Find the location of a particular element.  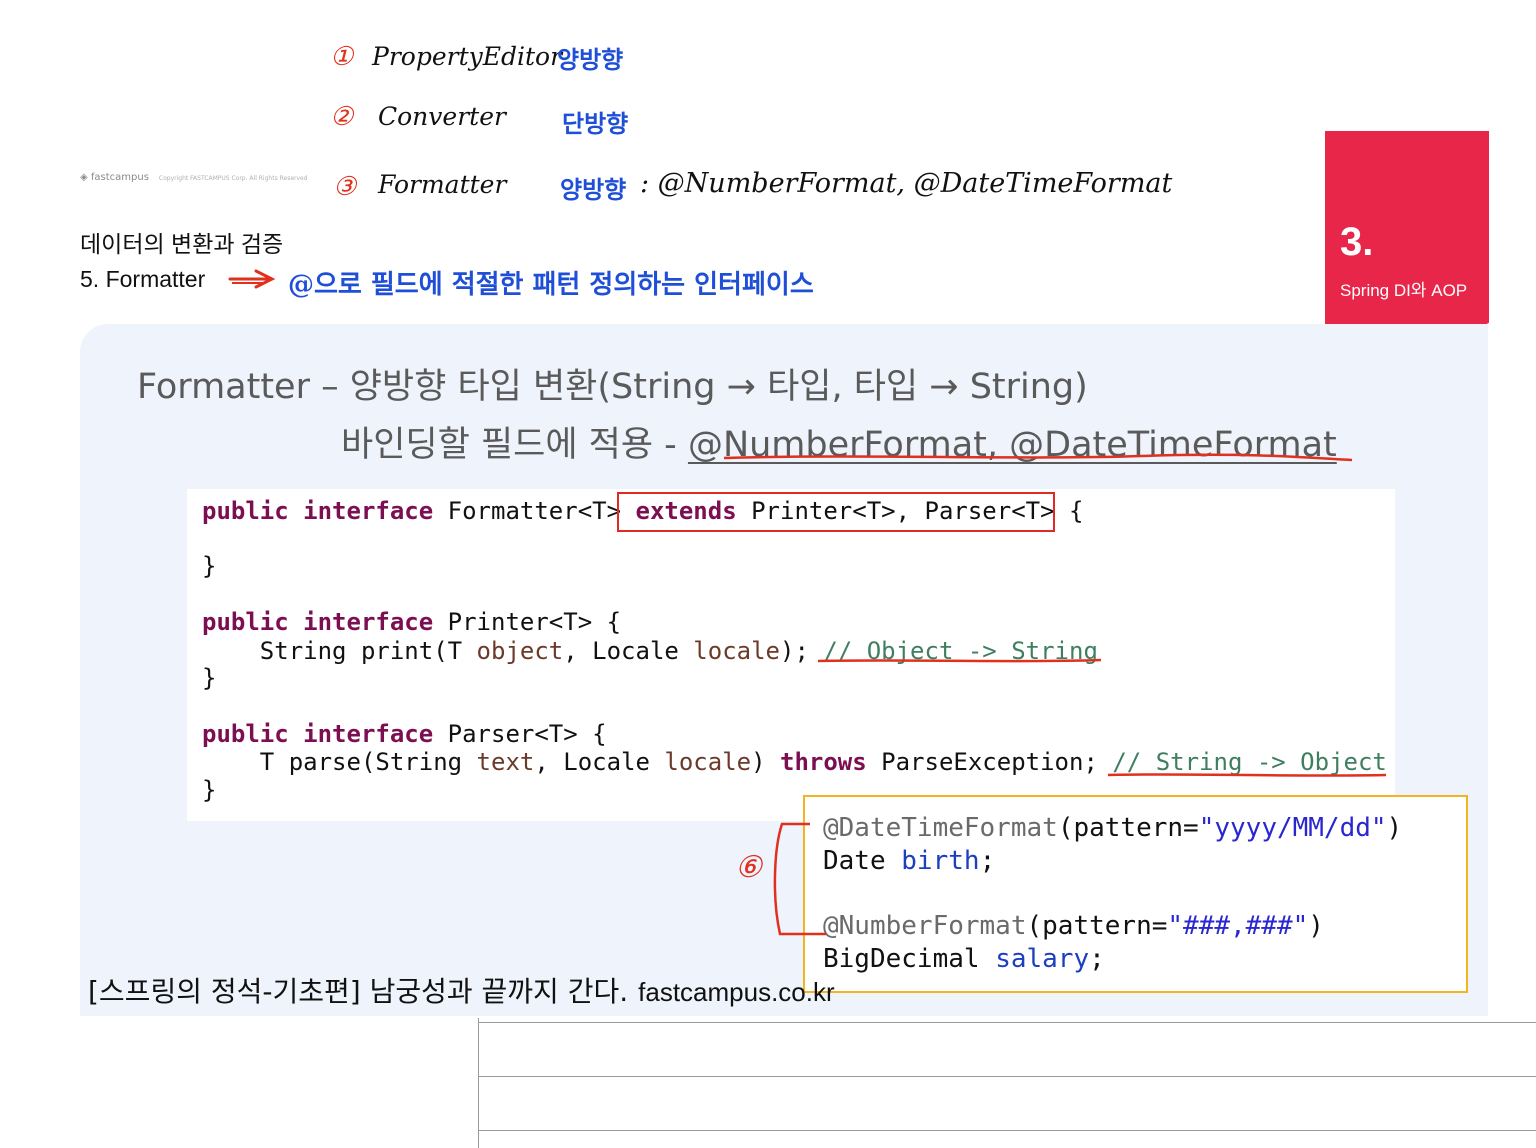

code-print-sig2: , Locale is located at coordinates (628, 651).